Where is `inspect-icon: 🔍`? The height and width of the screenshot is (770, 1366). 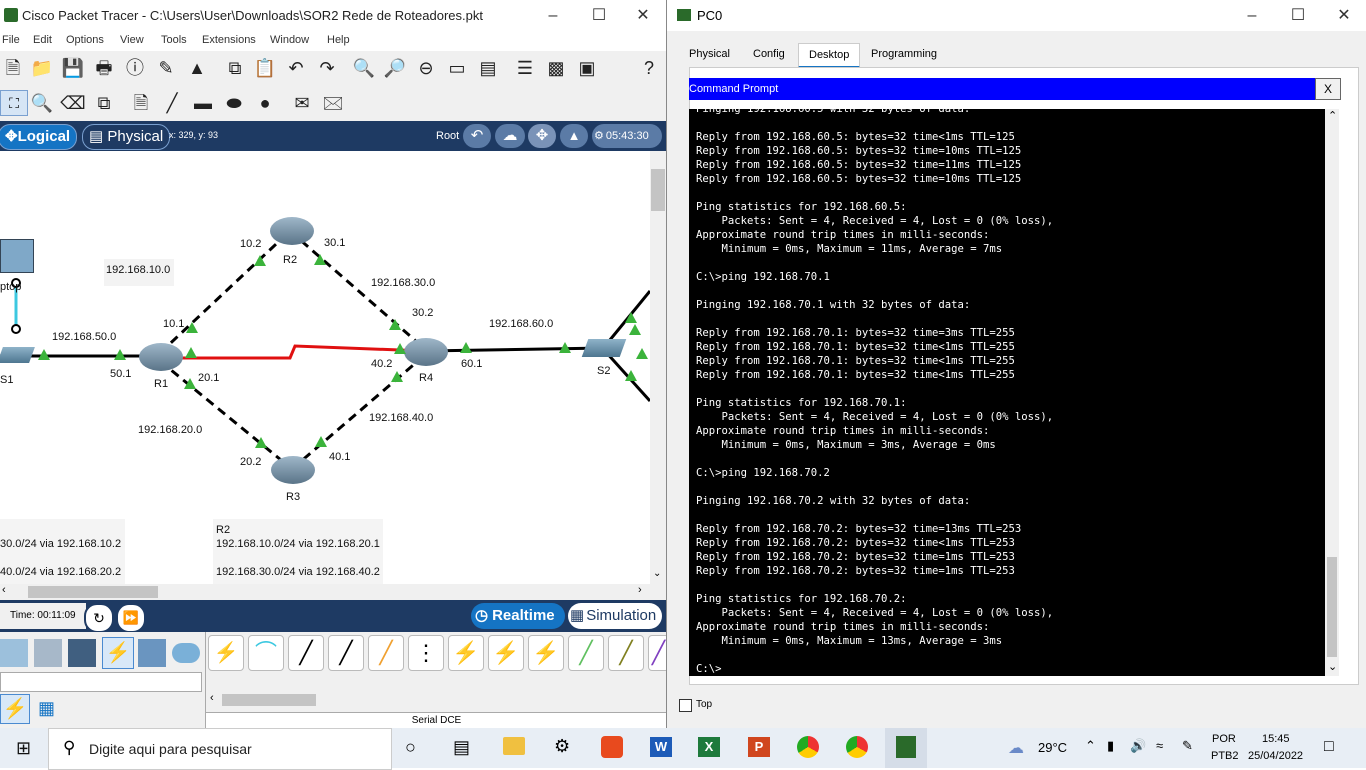 inspect-icon: 🔍 is located at coordinates (42, 103).